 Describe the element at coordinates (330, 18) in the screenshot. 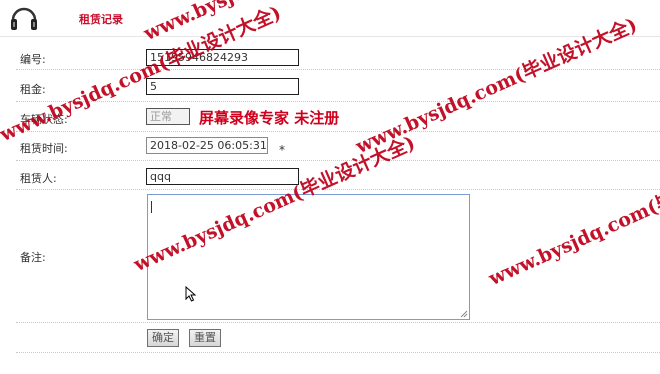

I see `page-header: 租赁记录` at that location.